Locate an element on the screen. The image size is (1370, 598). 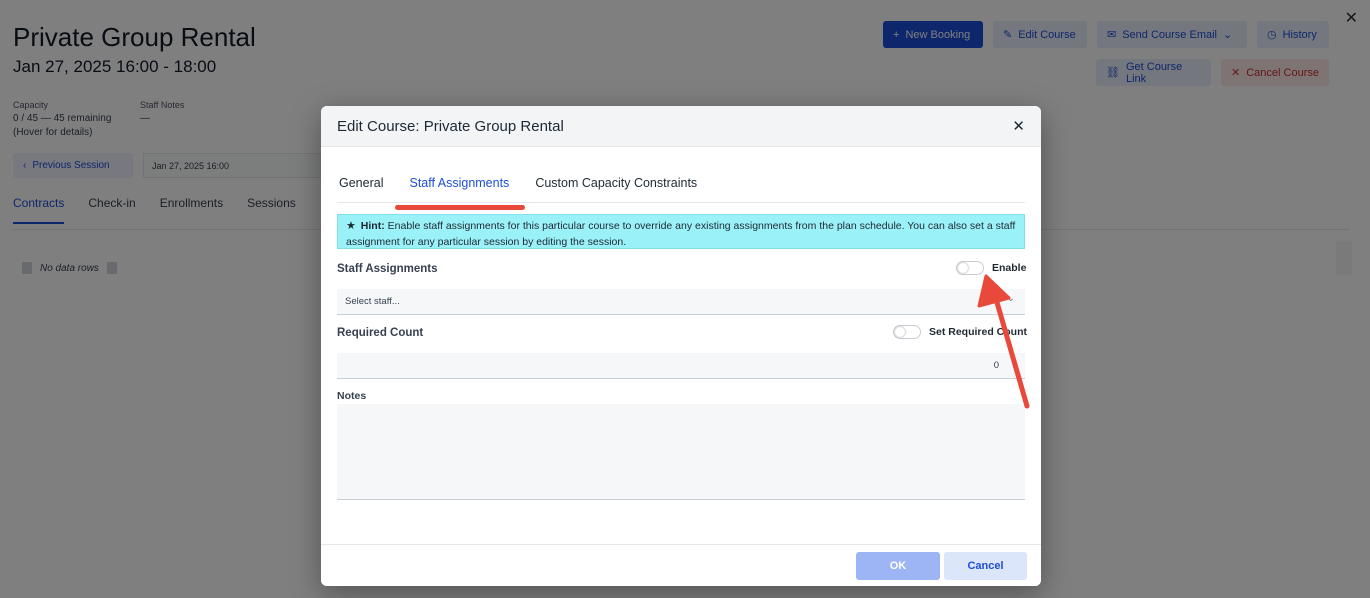
tab-general: General is located at coordinates (366, 189).